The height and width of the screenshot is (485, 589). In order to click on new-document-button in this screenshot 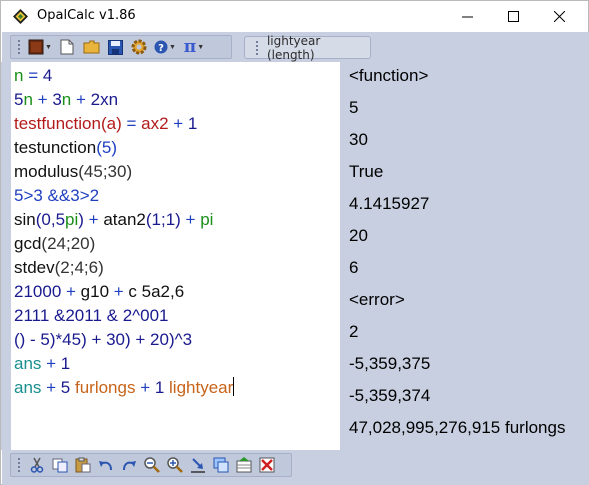, I will do `click(67, 47)`.